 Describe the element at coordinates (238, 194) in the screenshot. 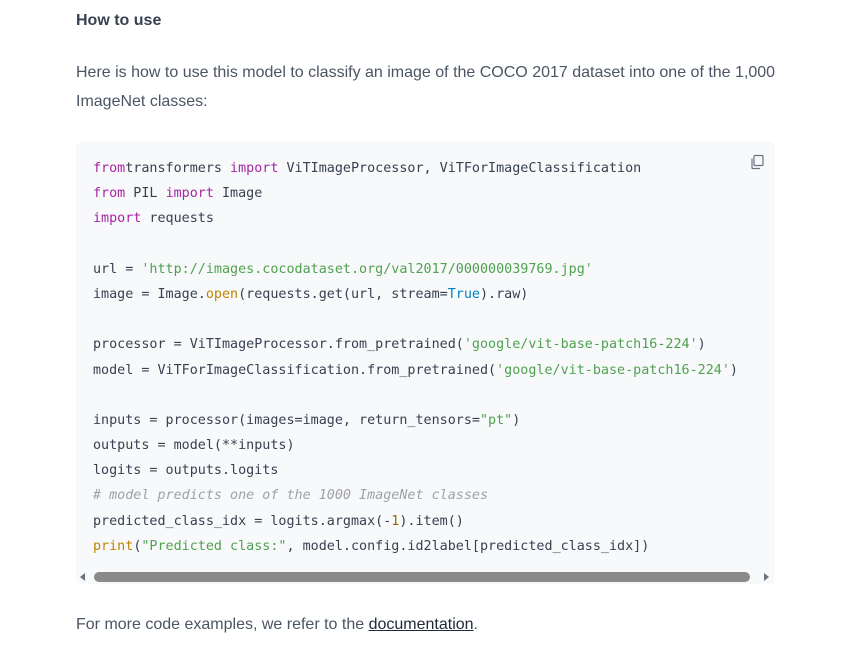

I see `code-token: Image` at that location.